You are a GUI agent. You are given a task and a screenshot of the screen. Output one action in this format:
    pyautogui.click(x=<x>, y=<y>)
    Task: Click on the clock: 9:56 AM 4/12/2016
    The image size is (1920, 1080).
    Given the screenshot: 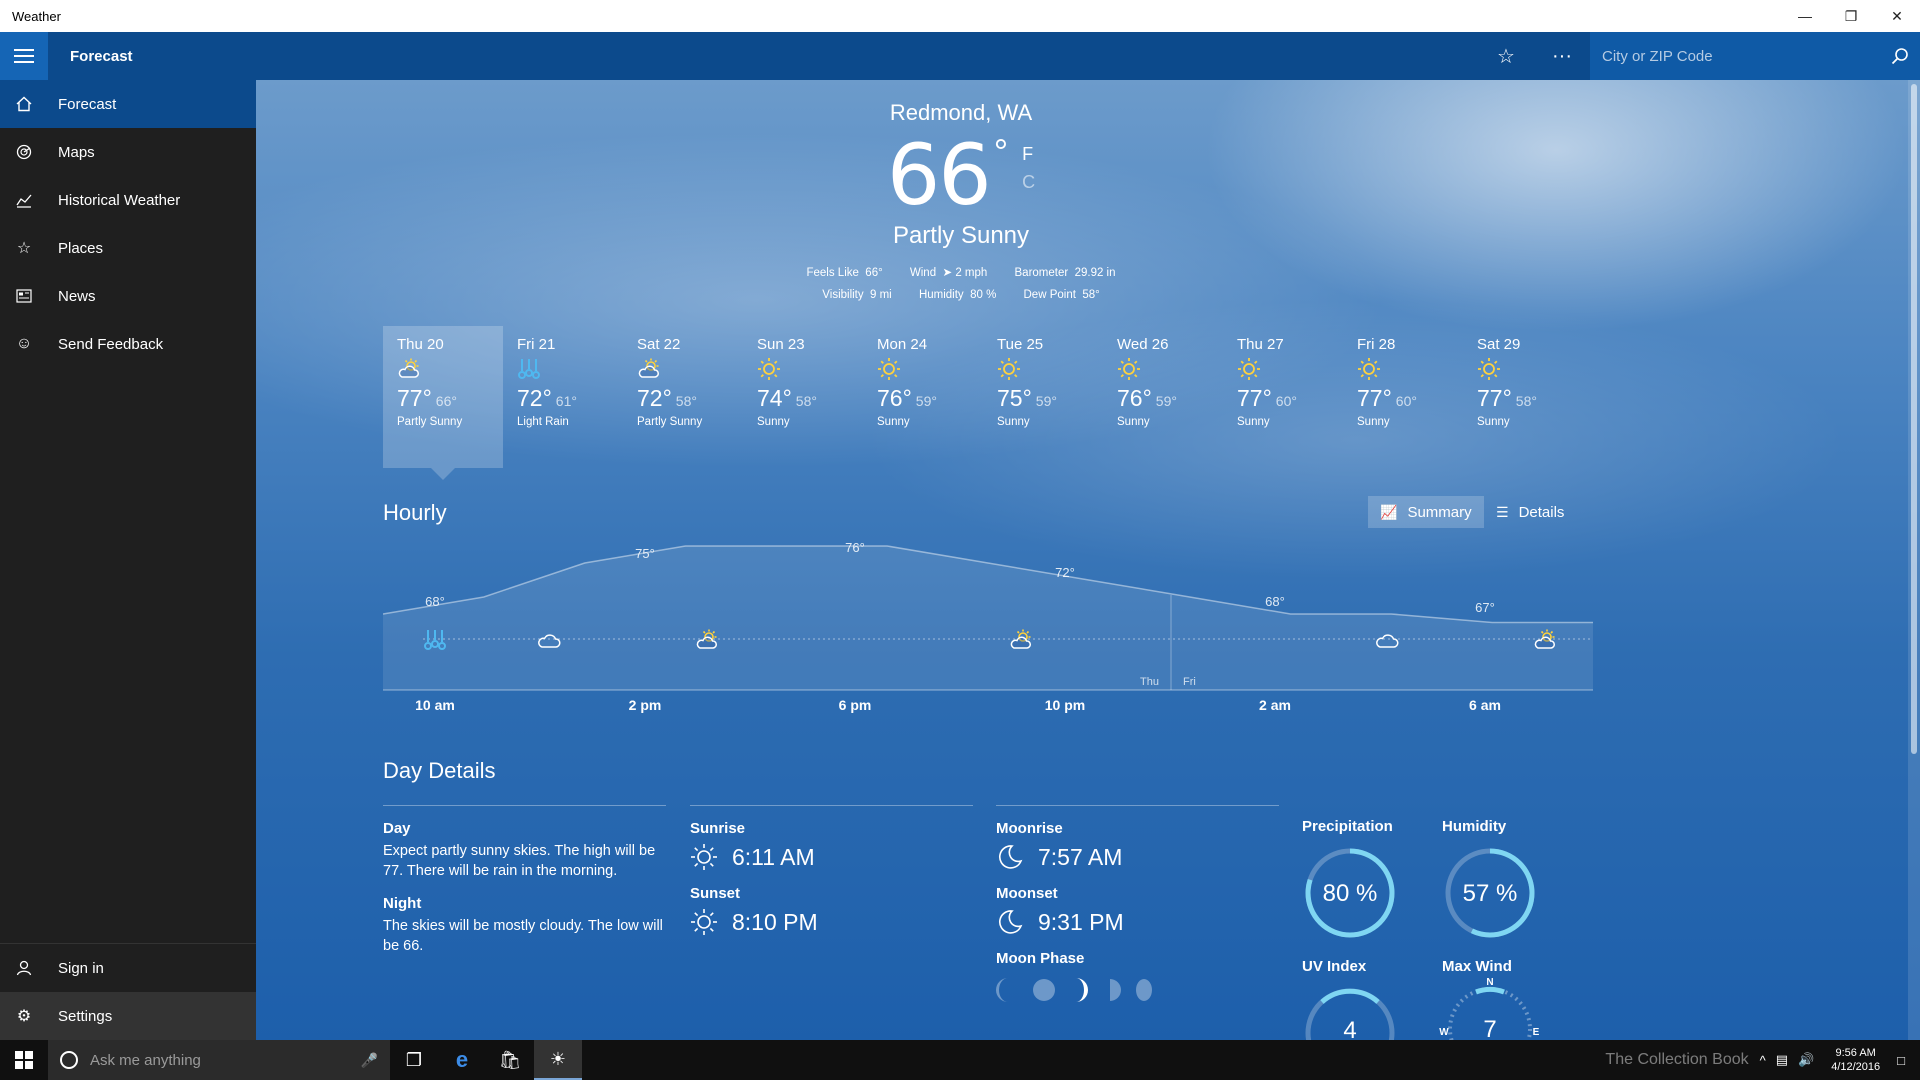 What is the action you would take?
    pyautogui.click(x=1855, y=1060)
    